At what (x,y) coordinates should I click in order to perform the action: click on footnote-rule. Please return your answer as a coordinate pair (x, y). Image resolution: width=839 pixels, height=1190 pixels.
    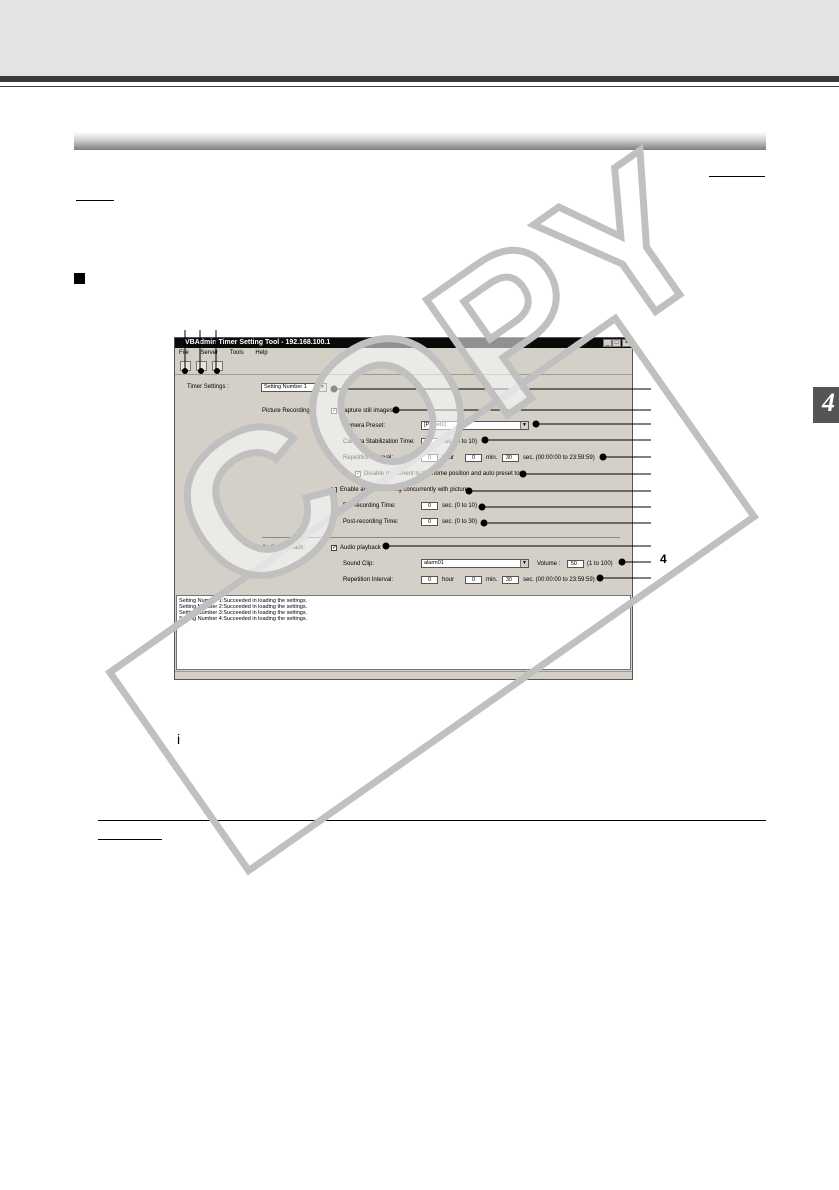
    Looking at the image, I should click on (432, 820).